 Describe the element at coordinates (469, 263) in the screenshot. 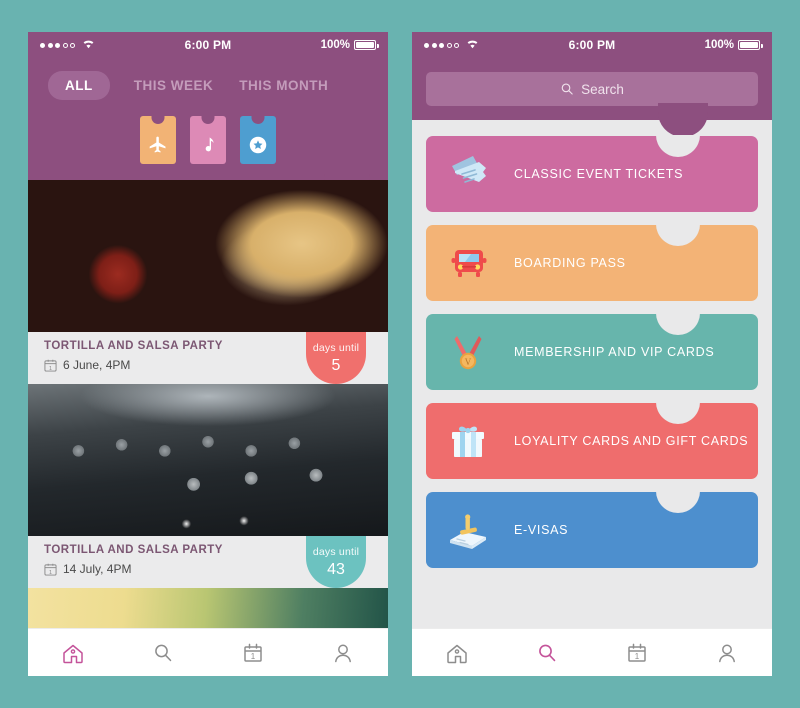

I see `bus-icon` at that location.